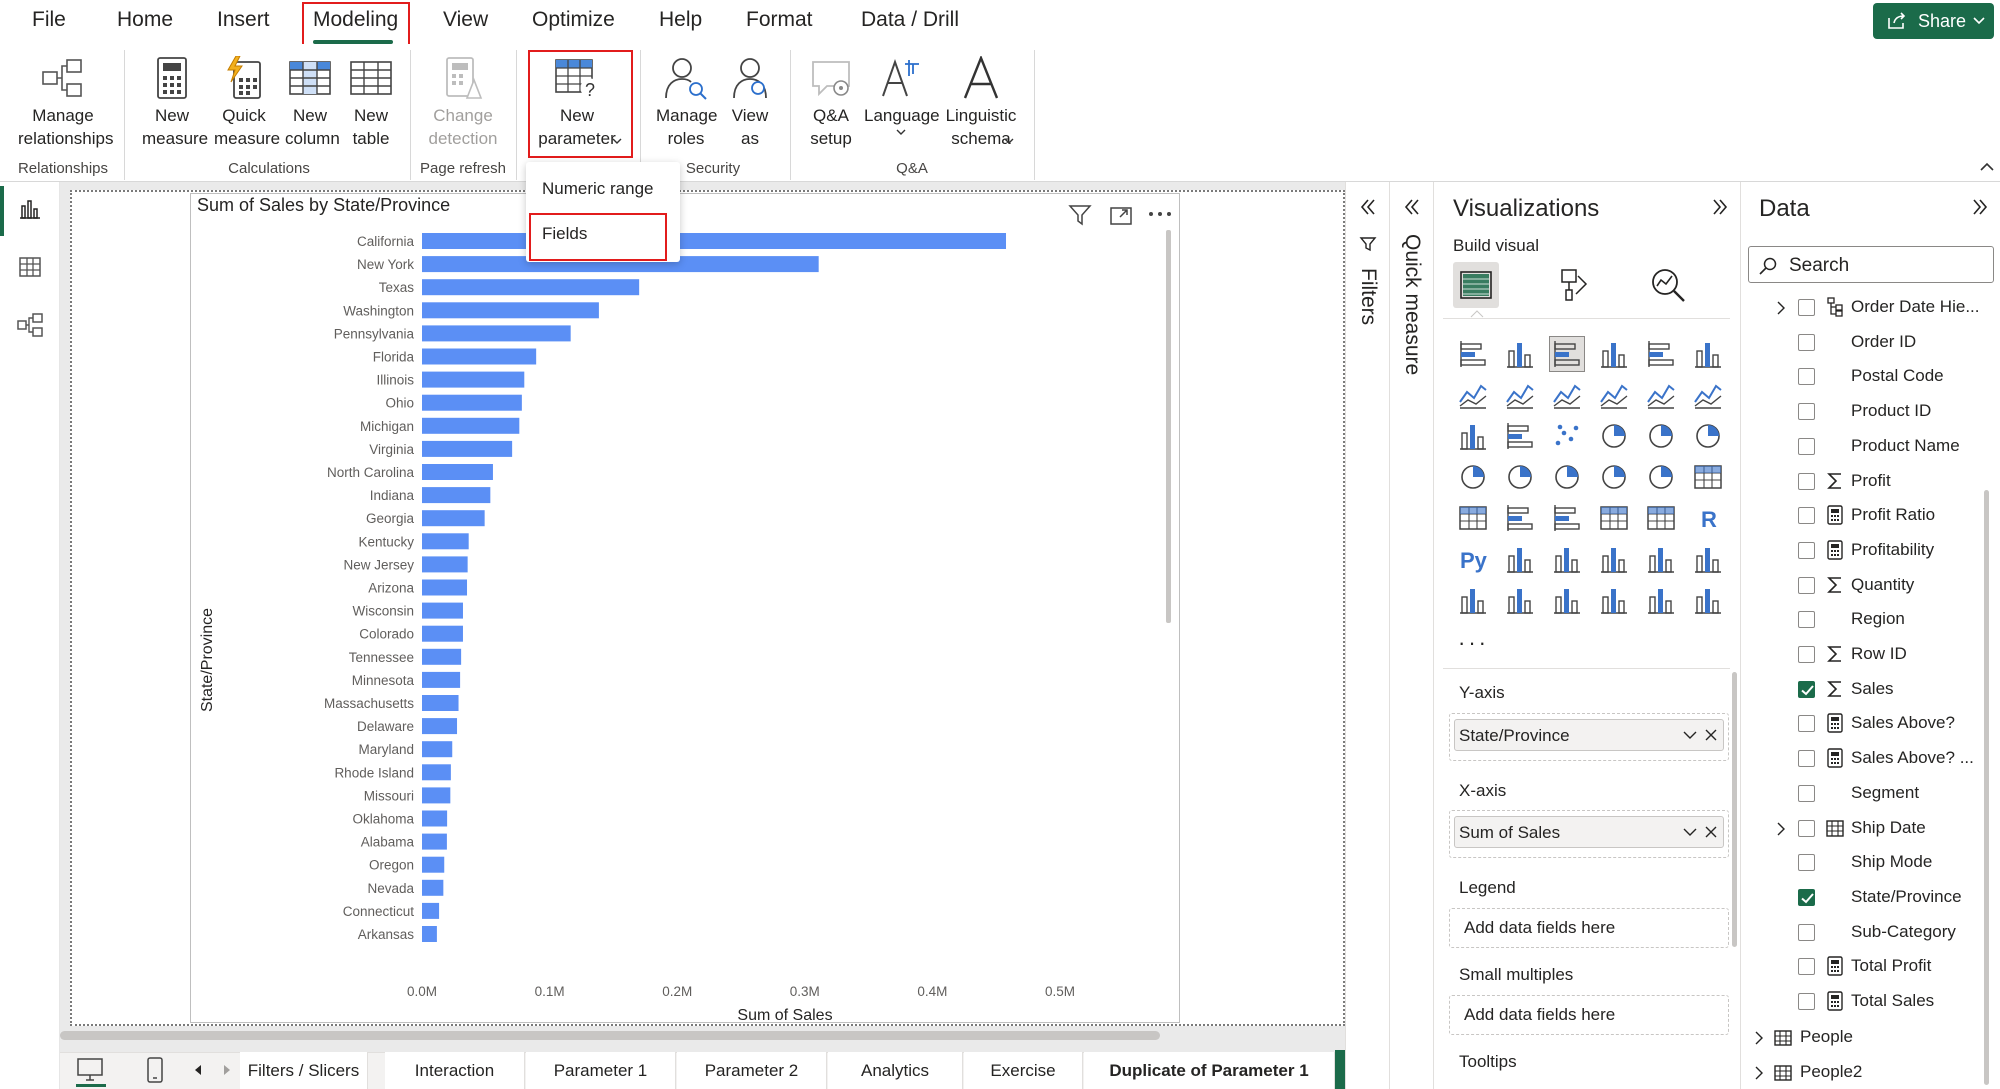 The image size is (2000, 1089). Describe the element at coordinates (1473, 477) in the screenshot. I see `map-icon` at that location.